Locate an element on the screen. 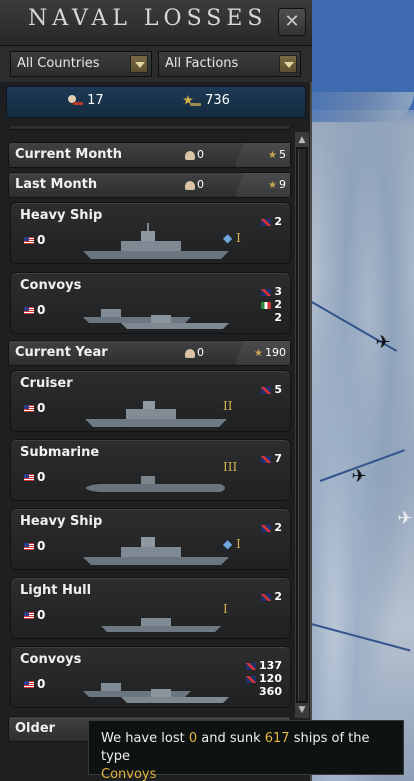  sunk-total: 360 is located at coordinates (270, 691).